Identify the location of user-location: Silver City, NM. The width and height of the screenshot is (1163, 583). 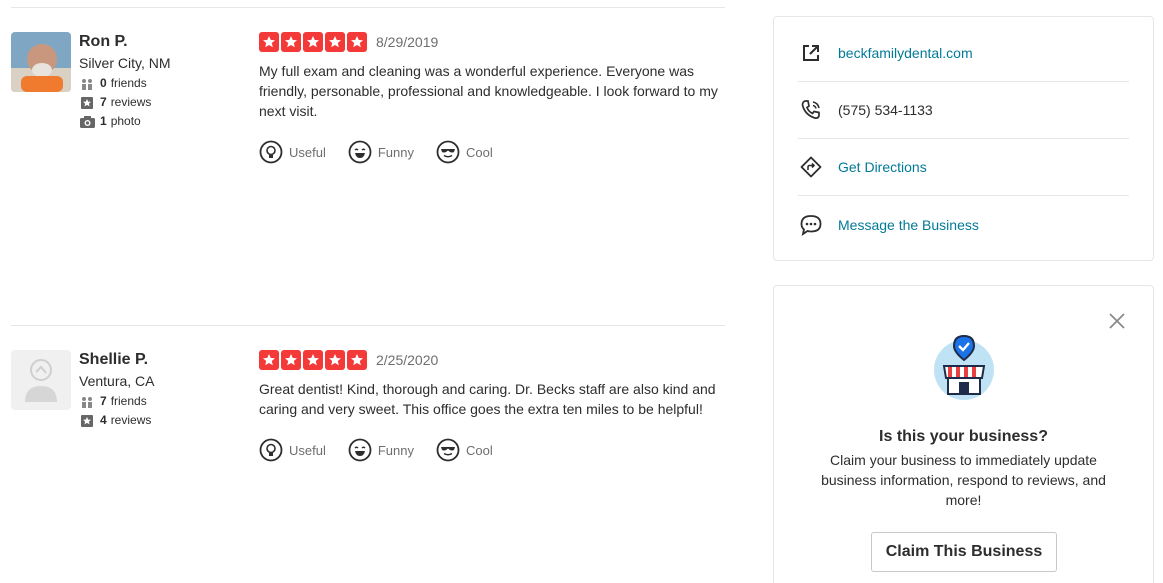
(125, 63).